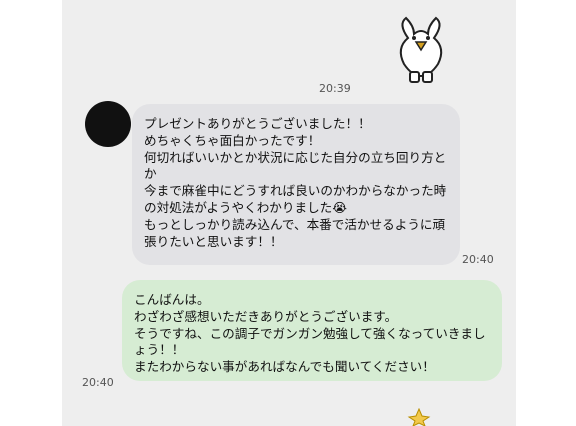 This screenshot has width=576, height=426. What do you see at coordinates (419, 417) in the screenshot?
I see `star-sticker-icon` at bounding box center [419, 417].